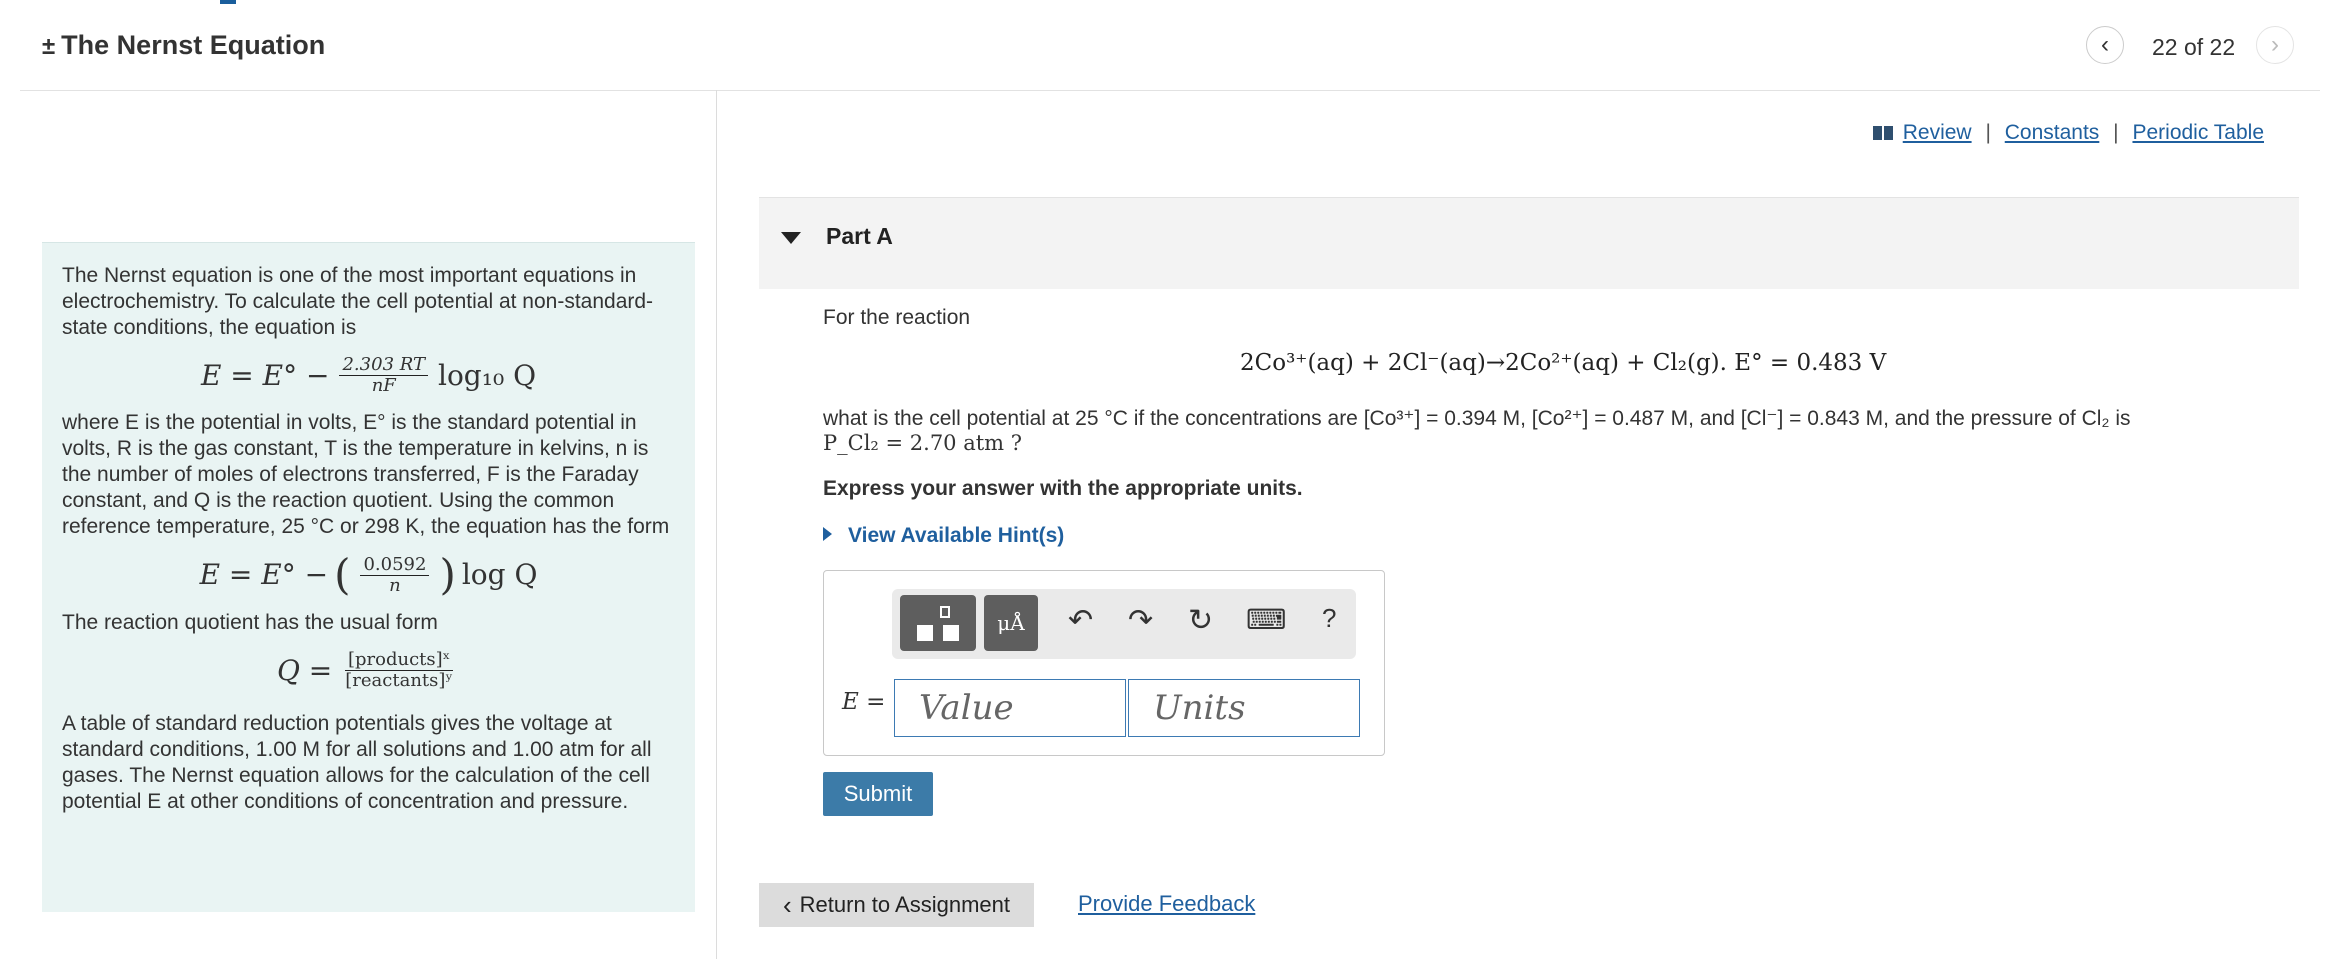 This screenshot has height=959, width=2329. What do you see at coordinates (2194, 47) in the screenshot?
I see `item-counter: 22 of 22` at bounding box center [2194, 47].